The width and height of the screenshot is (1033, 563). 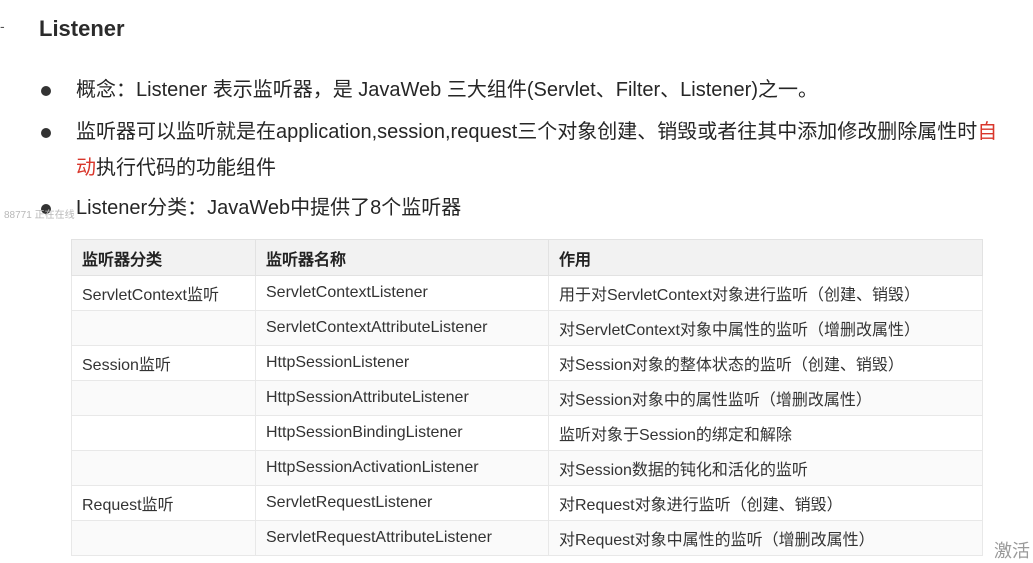 What do you see at coordinates (765, 538) in the screenshot?
I see `table-cell-purpose: 对Request对象中属性的监听（增删改属性）` at bounding box center [765, 538].